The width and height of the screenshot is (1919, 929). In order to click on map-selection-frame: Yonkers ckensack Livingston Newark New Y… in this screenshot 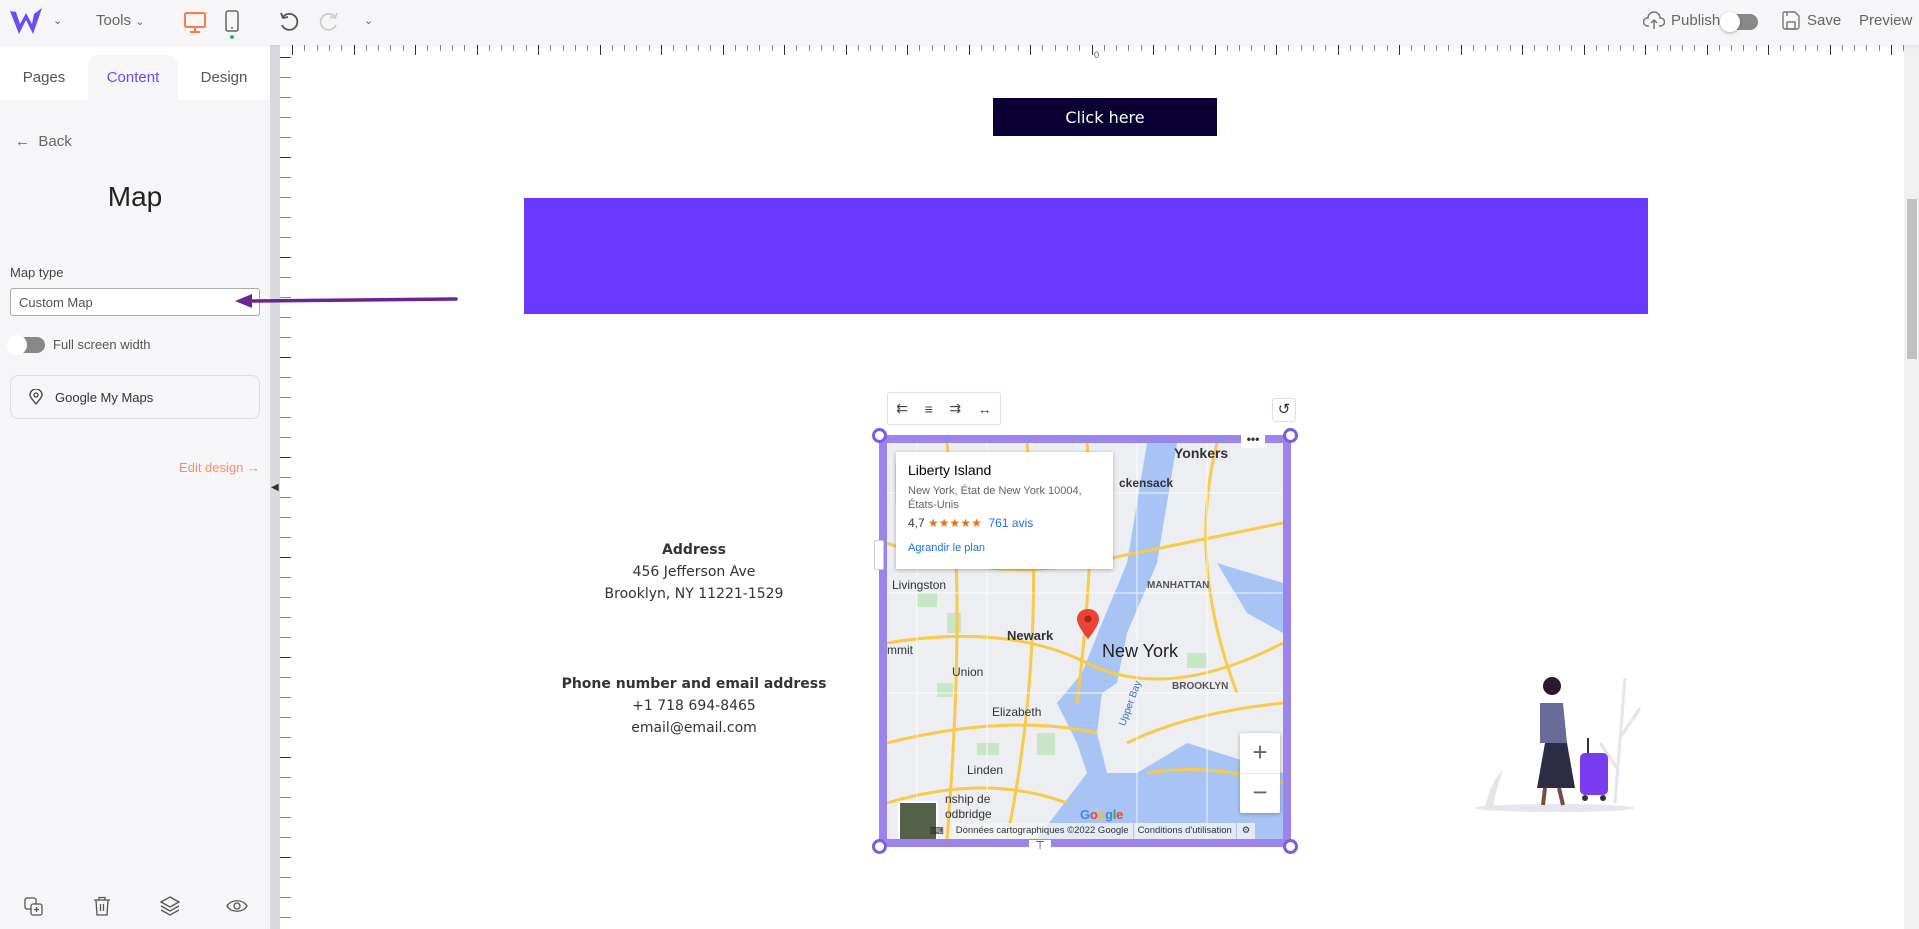, I will do `click(1085, 641)`.